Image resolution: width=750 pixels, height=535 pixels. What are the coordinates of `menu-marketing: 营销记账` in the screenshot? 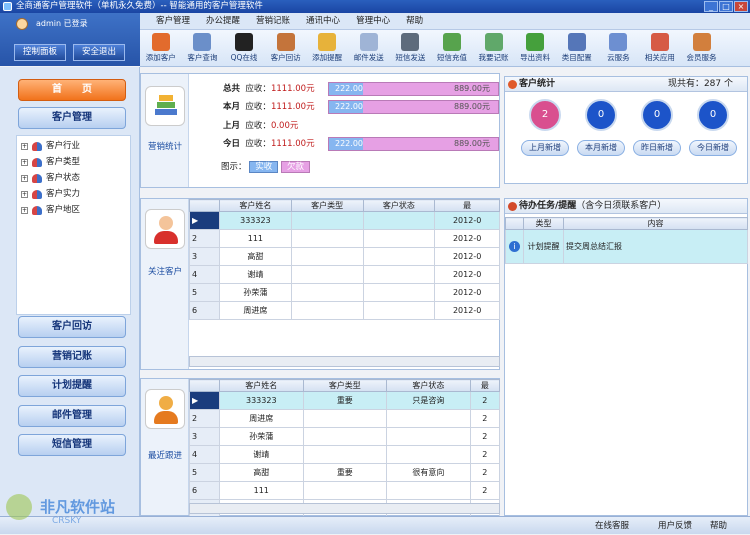 It's located at (273, 21).